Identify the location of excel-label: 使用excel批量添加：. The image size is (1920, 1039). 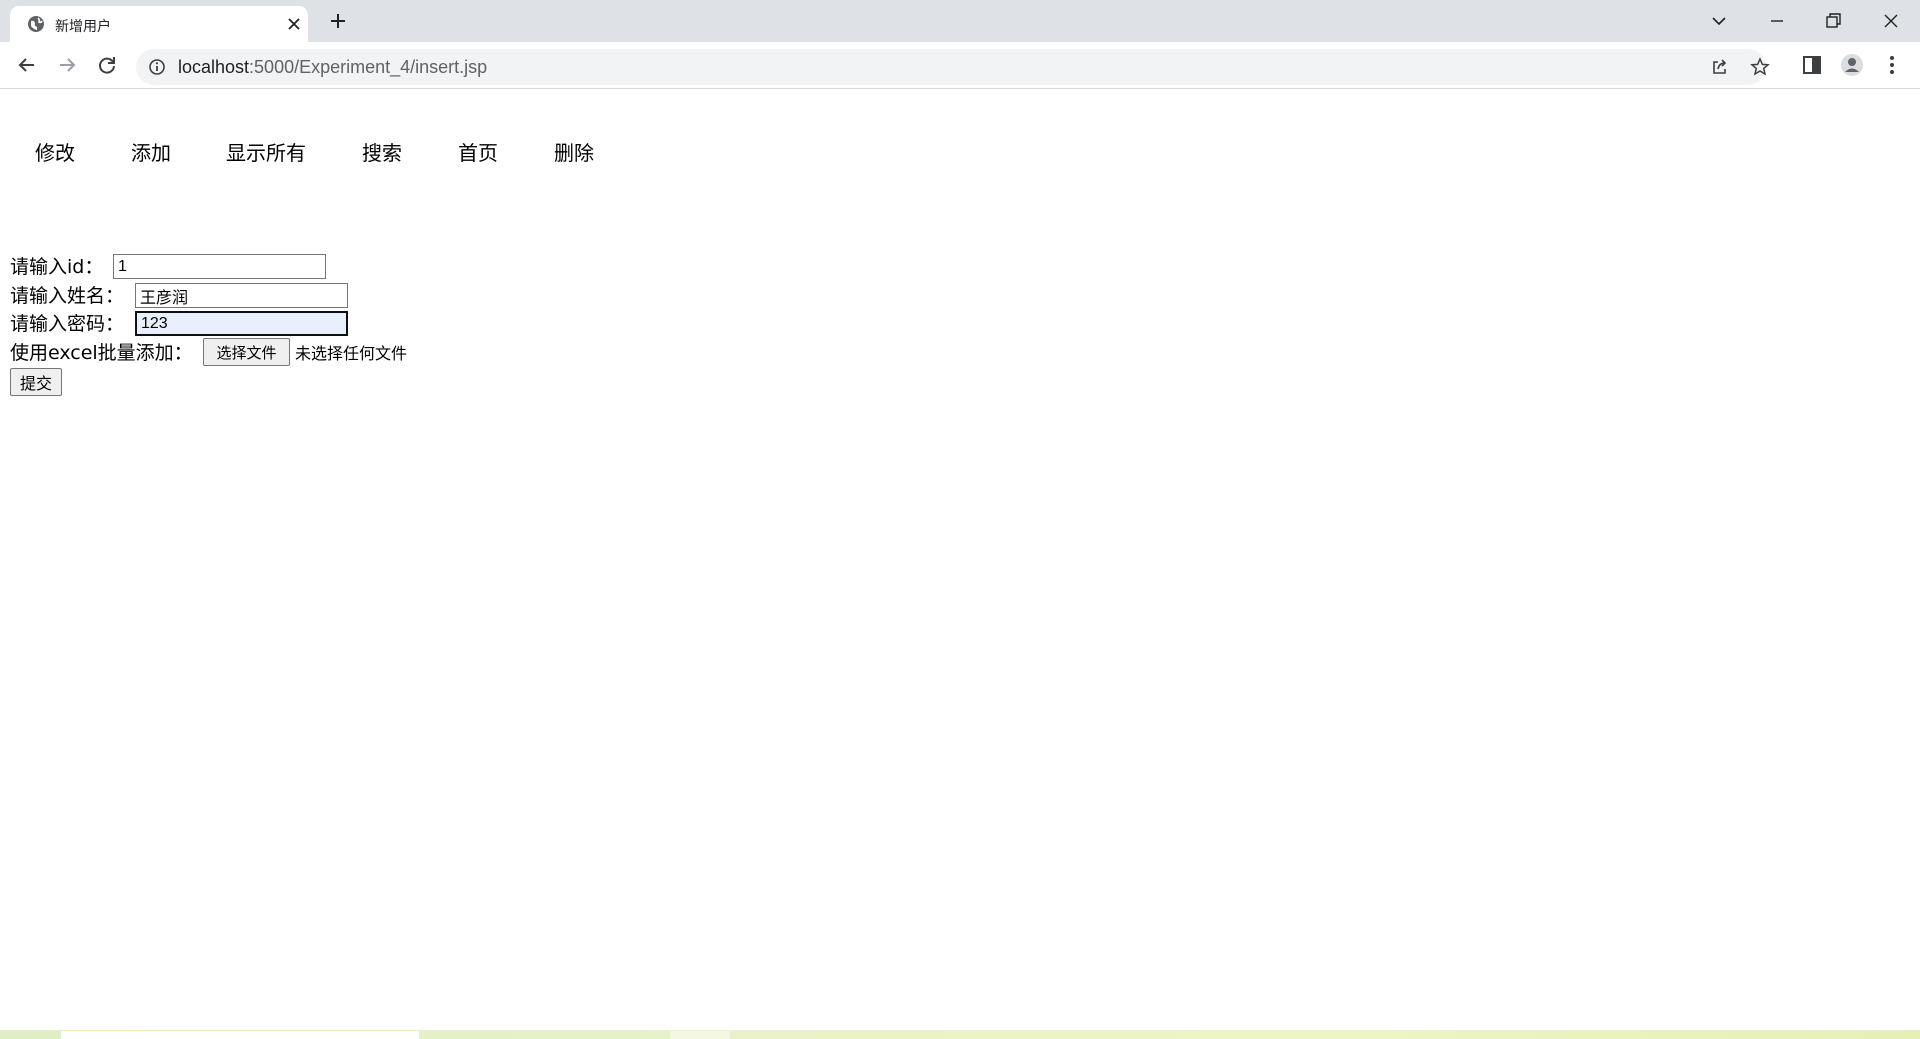
(101, 353).